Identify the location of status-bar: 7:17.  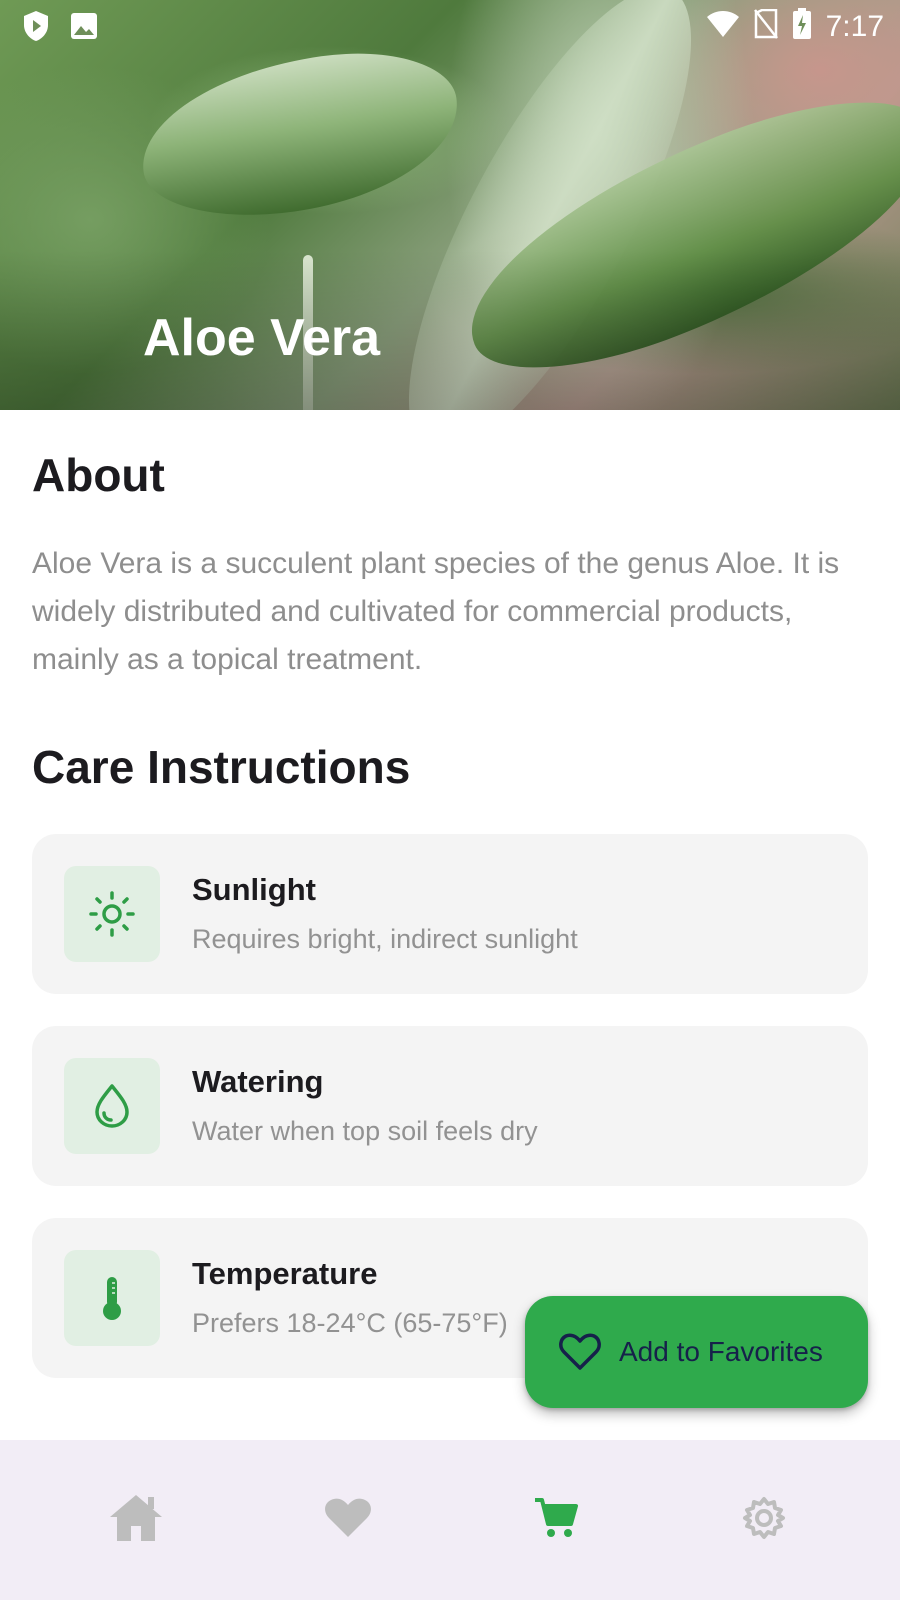
(450, 24).